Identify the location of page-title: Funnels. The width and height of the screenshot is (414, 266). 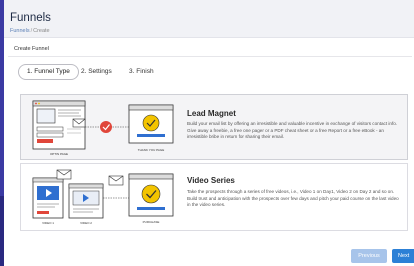
(30, 18).